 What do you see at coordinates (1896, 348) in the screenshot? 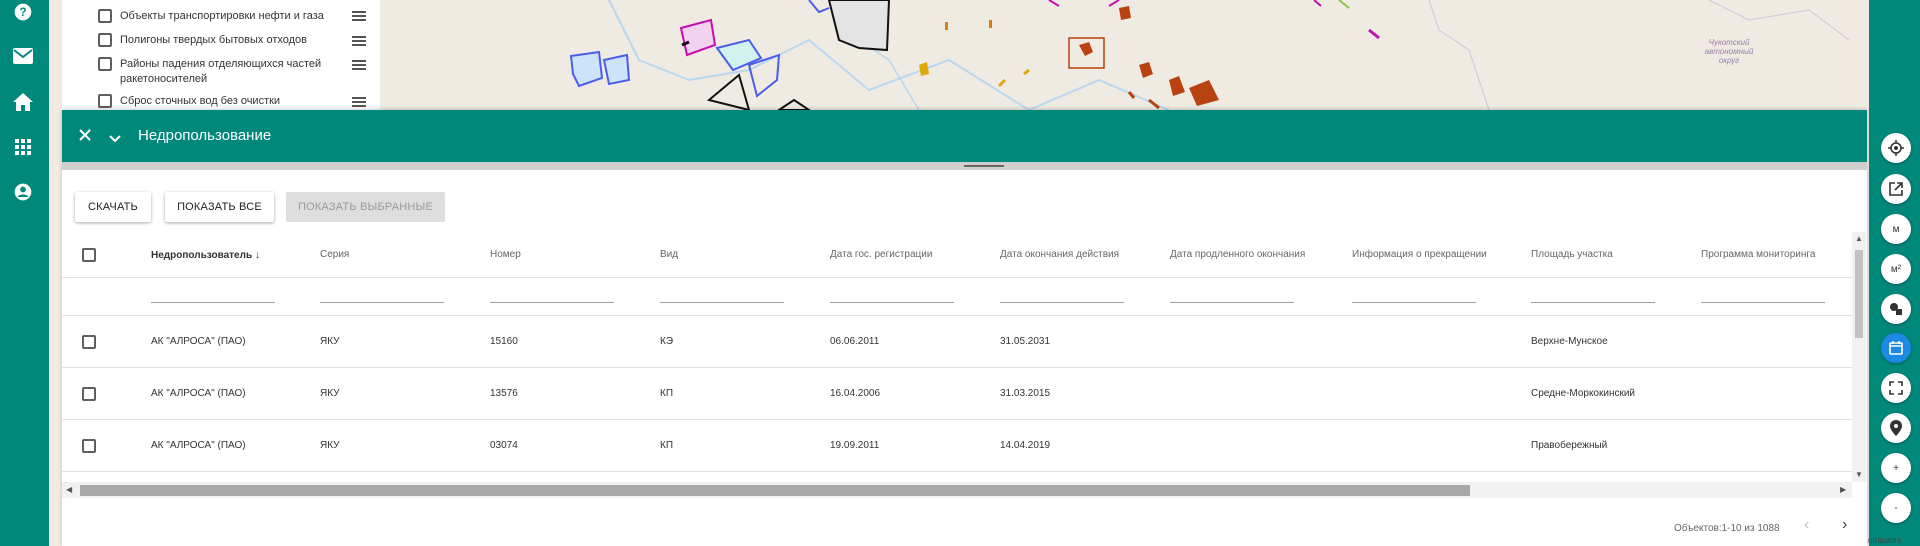
I see `calendar-icon` at bounding box center [1896, 348].